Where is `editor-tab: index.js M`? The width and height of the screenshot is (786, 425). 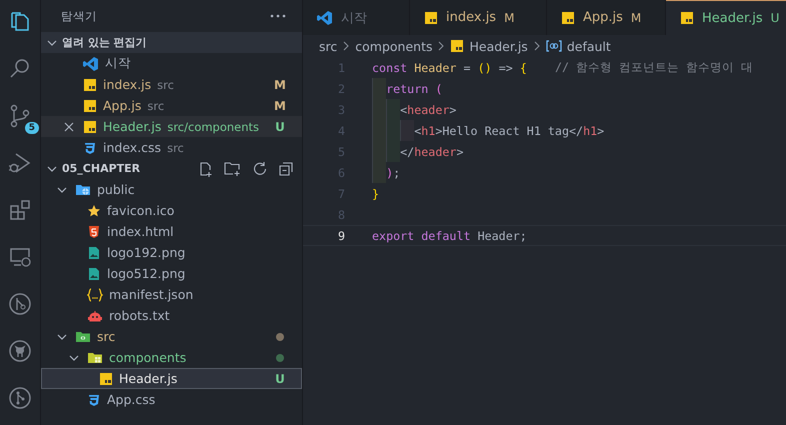
editor-tab: index.js M is located at coordinates (478, 17).